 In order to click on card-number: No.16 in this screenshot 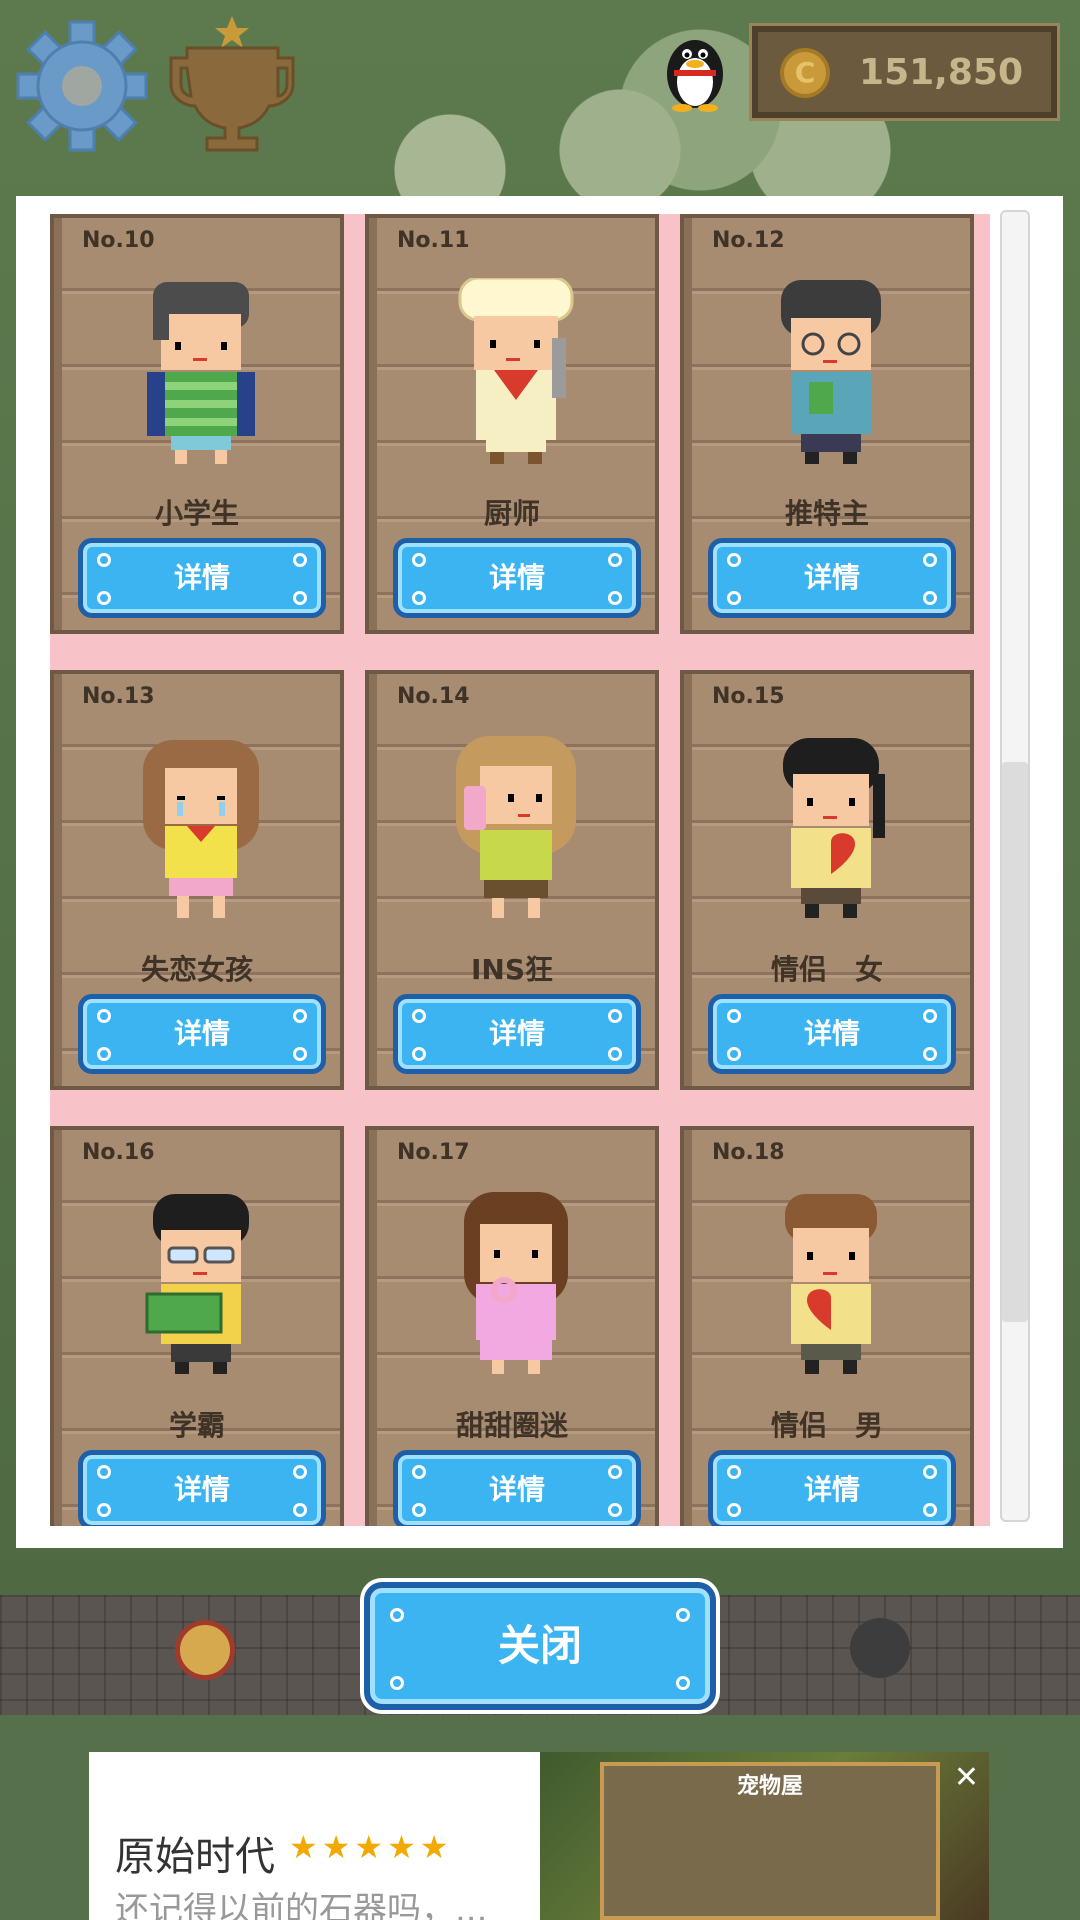, I will do `click(118, 1152)`.